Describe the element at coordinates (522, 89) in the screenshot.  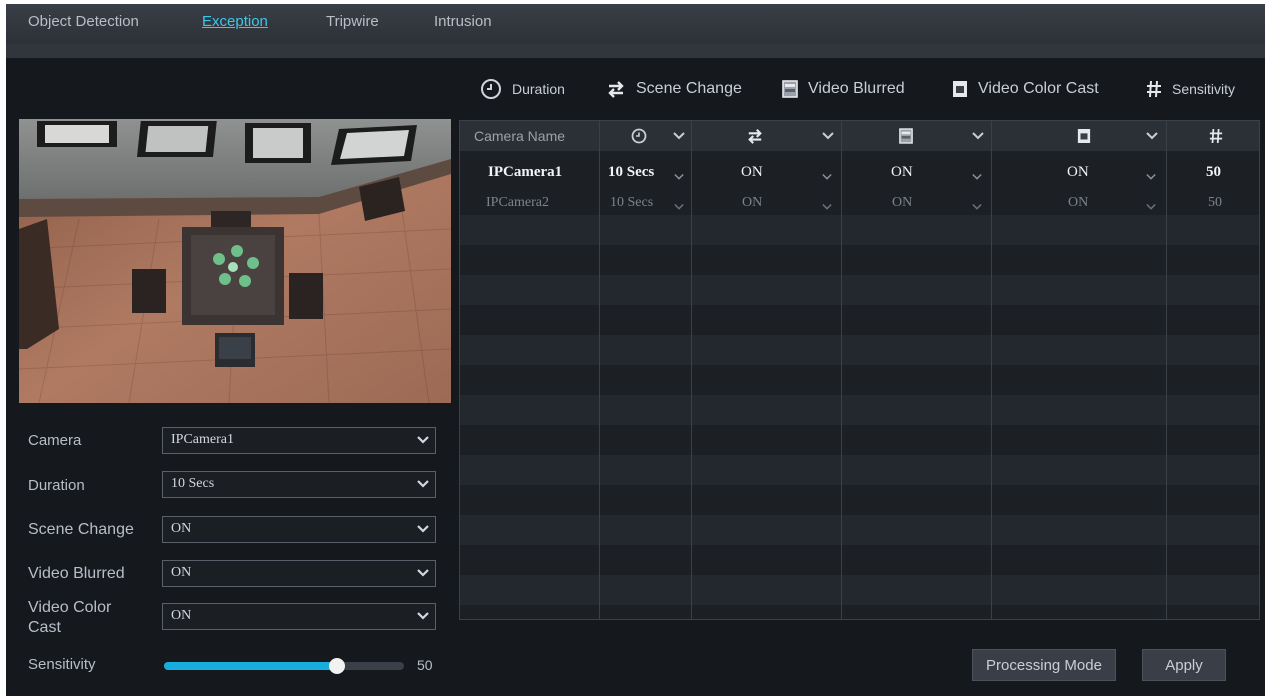
I see `legend-duration: Duration` at that location.